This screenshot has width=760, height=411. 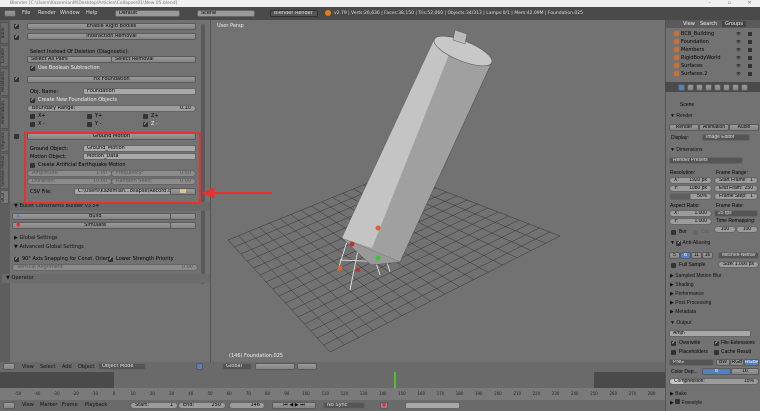 What do you see at coordinates (713, 116) in the screenshot?
I see `render-panel-header: ▼ Render` at bounding box center [713, 116].